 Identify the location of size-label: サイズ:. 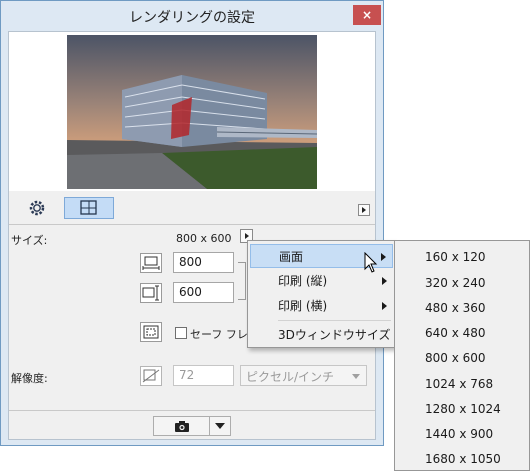
(29, 240).